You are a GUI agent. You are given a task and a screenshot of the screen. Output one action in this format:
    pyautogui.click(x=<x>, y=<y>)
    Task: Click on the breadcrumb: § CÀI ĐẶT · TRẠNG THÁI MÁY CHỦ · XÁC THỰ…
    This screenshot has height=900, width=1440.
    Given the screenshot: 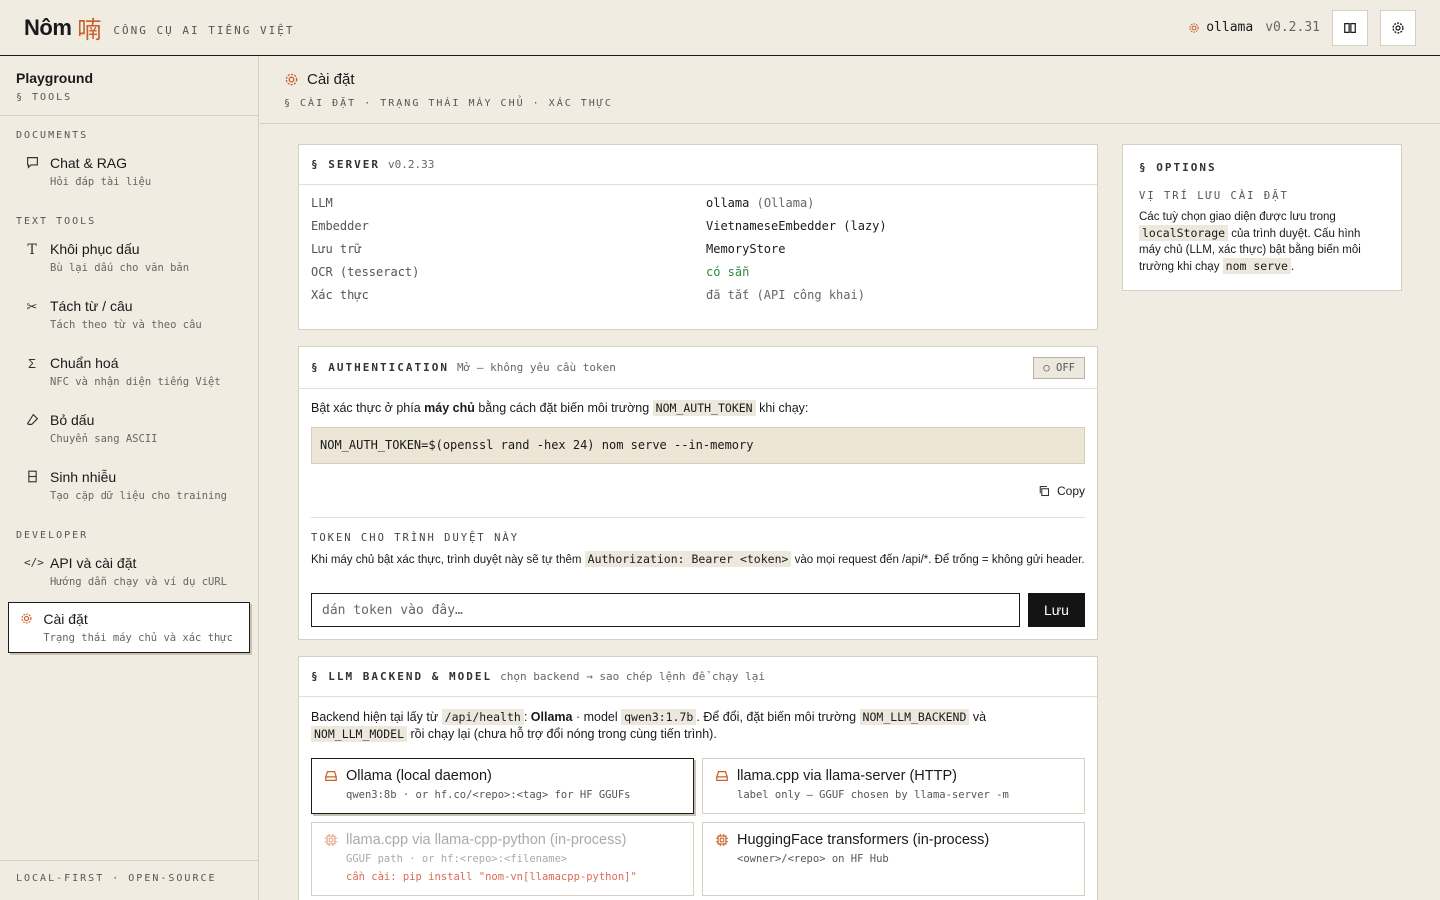 What is the action you would take?
    pyautogui.click(x=448, y=103)
    